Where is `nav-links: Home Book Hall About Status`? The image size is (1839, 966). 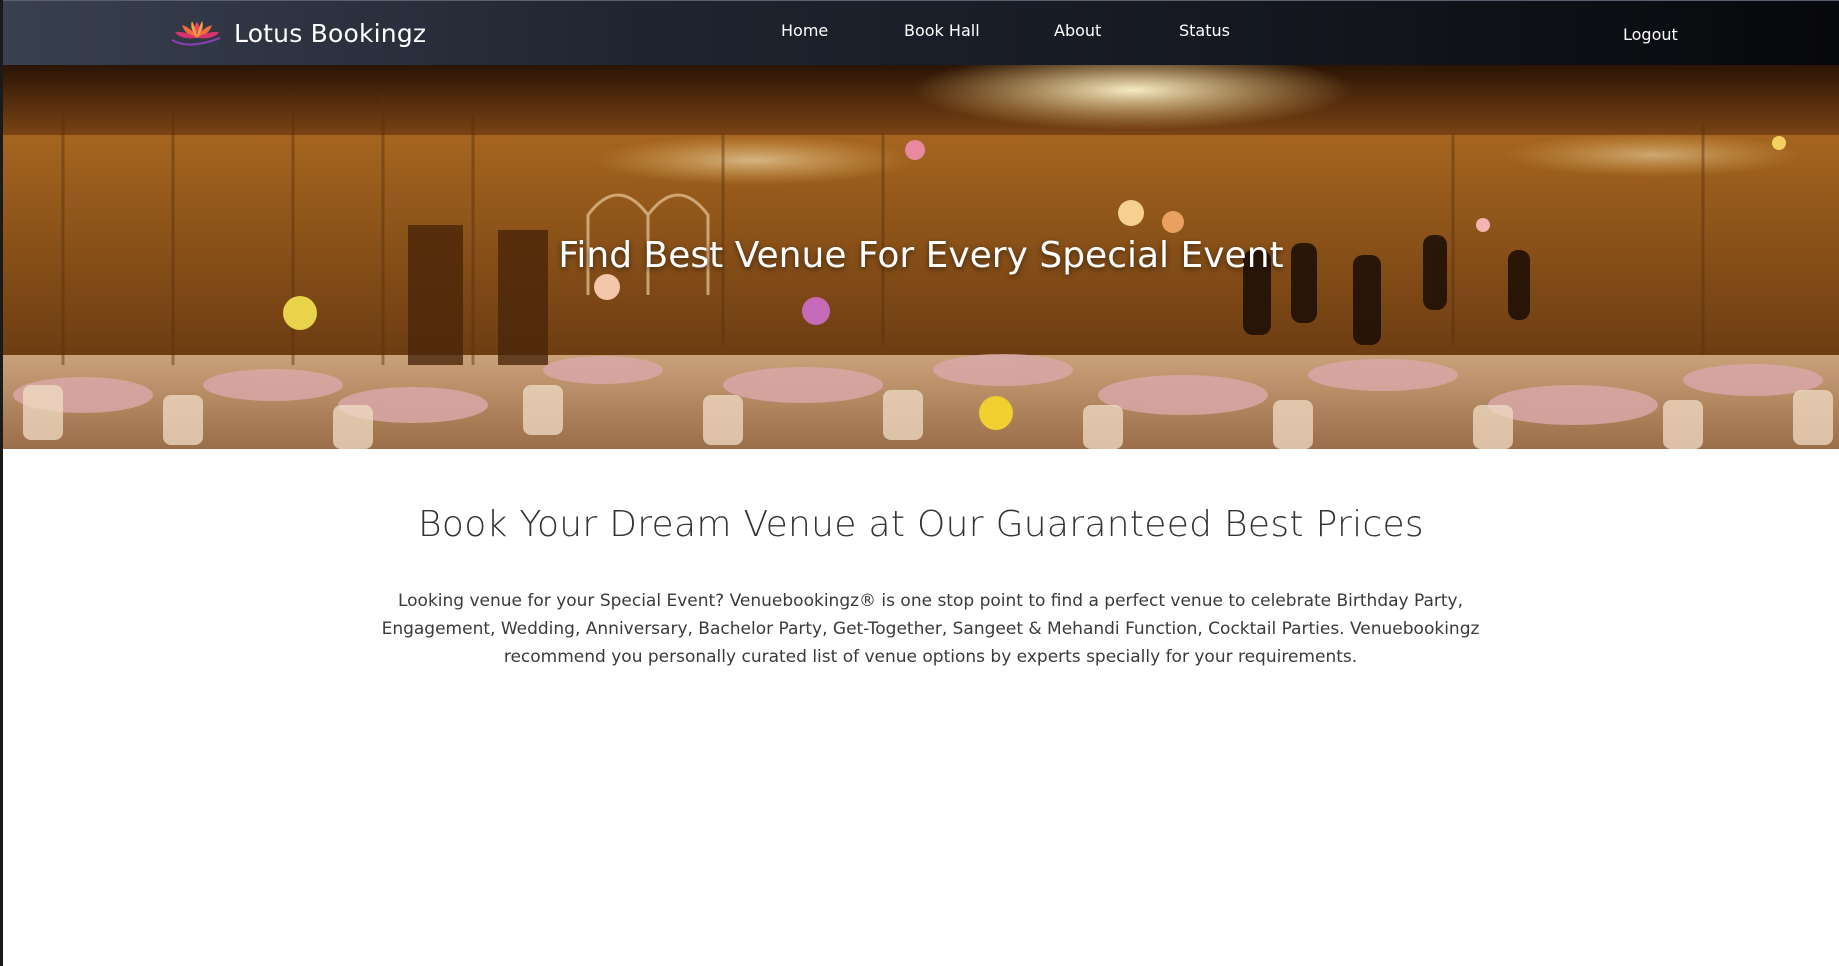
nav-links: Home Book Hall About Status is located at coordinates (921, 33).